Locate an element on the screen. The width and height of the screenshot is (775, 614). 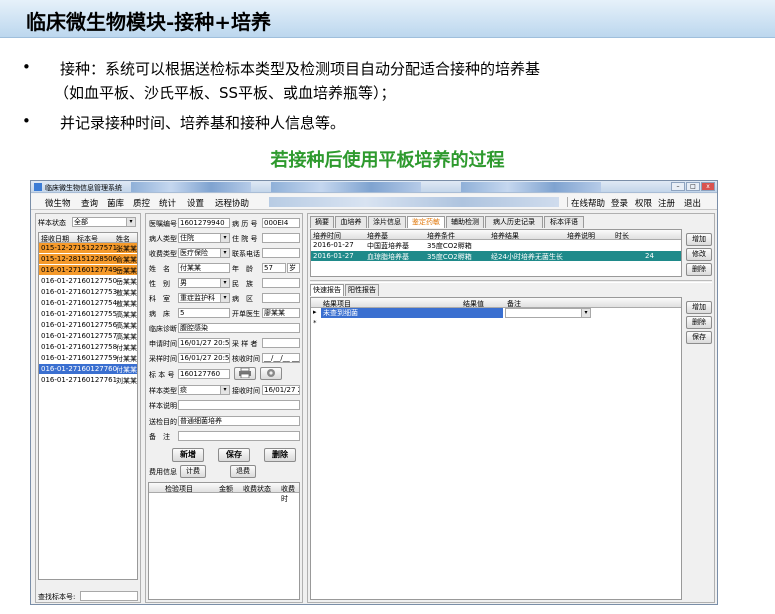
menu-exit: 退出 is located at coordinates (692, 203).